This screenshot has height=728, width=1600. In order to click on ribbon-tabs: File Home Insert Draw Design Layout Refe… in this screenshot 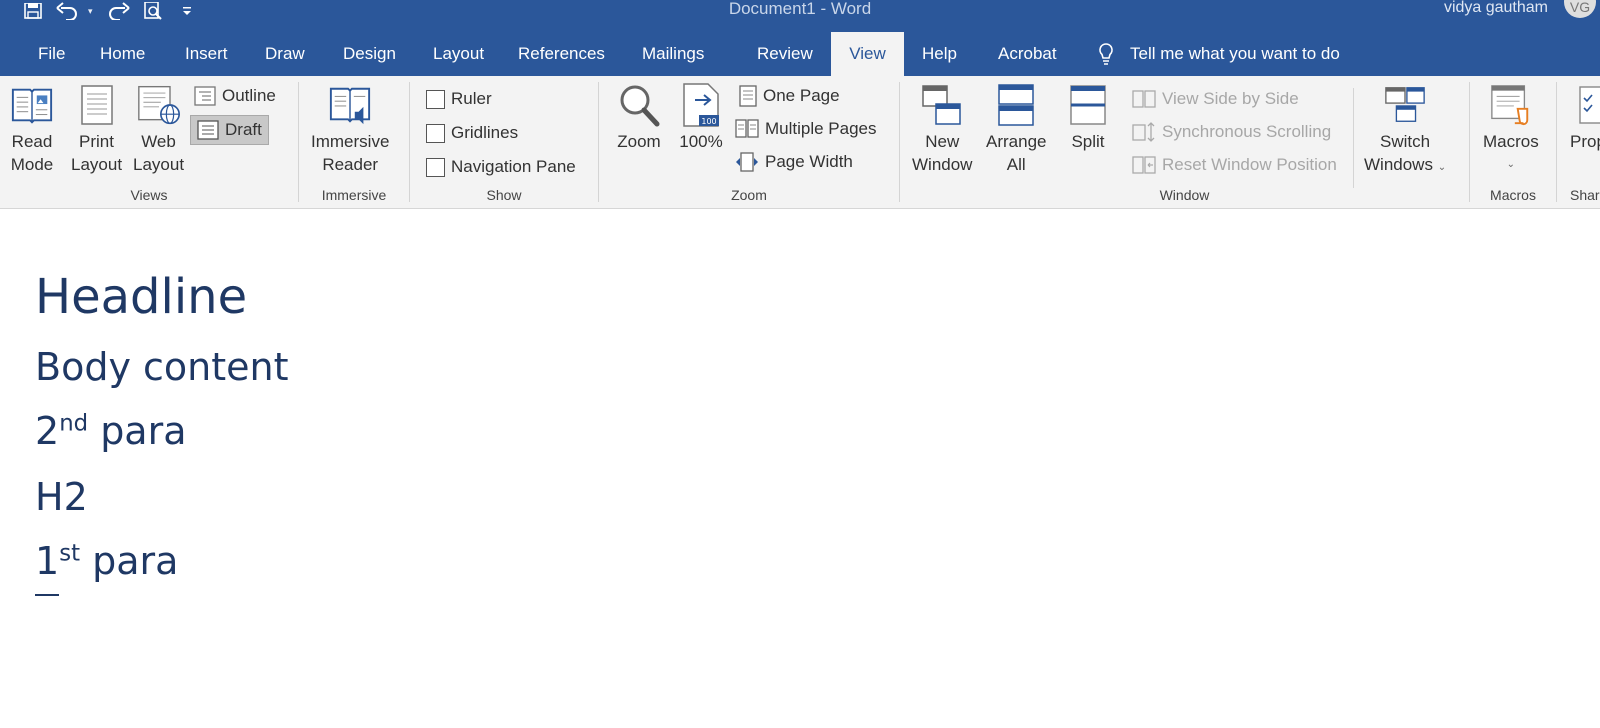, I will do `click(800, 53)`.